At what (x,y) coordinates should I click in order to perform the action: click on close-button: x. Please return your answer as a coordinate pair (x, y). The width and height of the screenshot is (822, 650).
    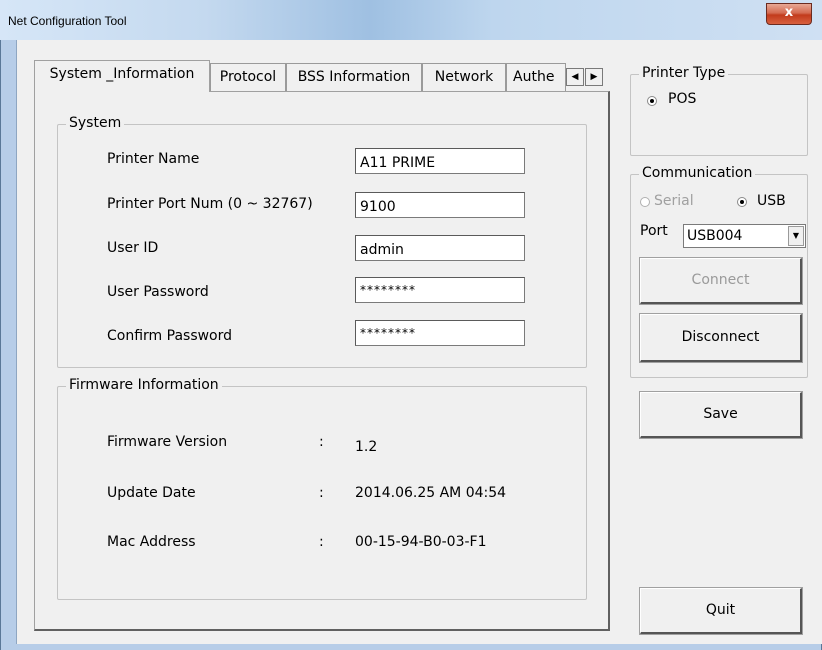
    Looking at the image, I should click on (789, 14).